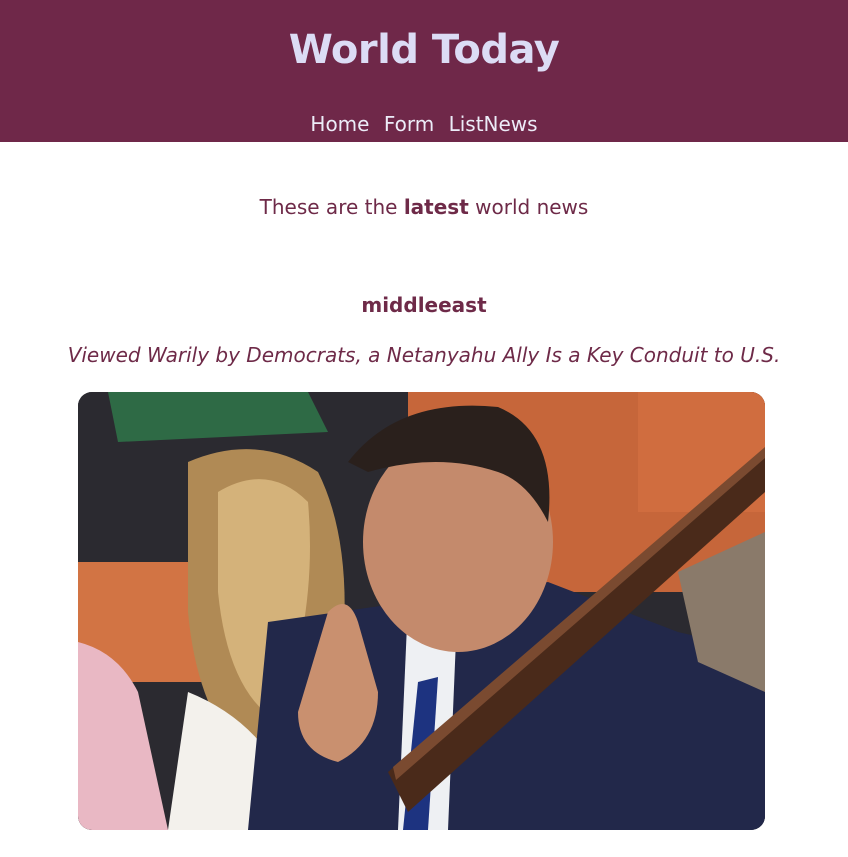 The width and height of the screenshot is (848, 857). I want to click on intro-emphasis: latest, so click(436, 207).